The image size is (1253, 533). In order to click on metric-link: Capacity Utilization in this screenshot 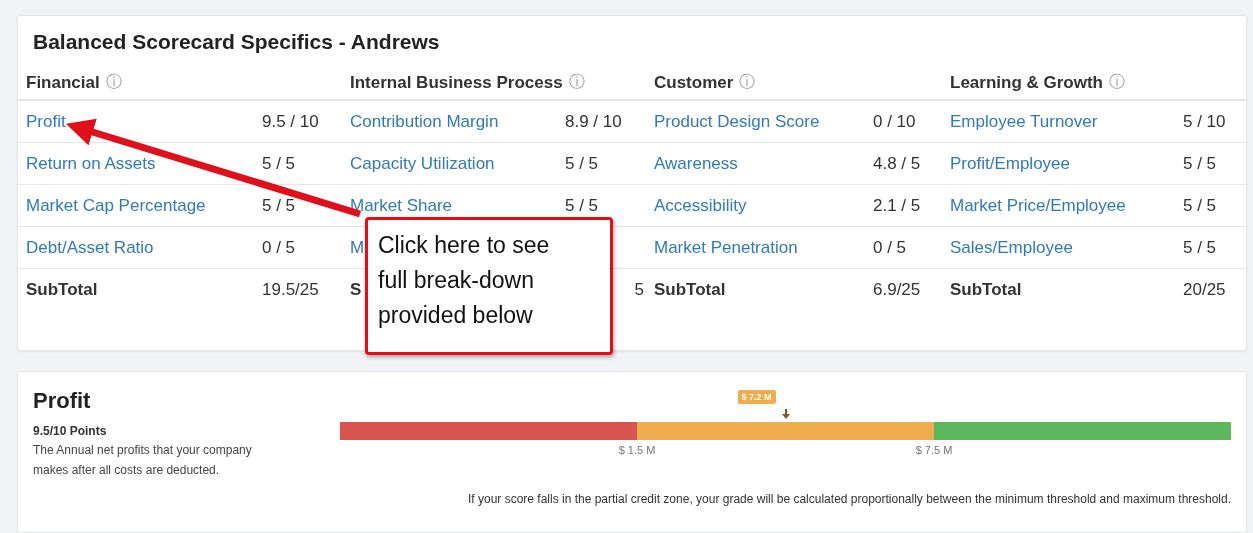, I will do `click(422, 163)`.